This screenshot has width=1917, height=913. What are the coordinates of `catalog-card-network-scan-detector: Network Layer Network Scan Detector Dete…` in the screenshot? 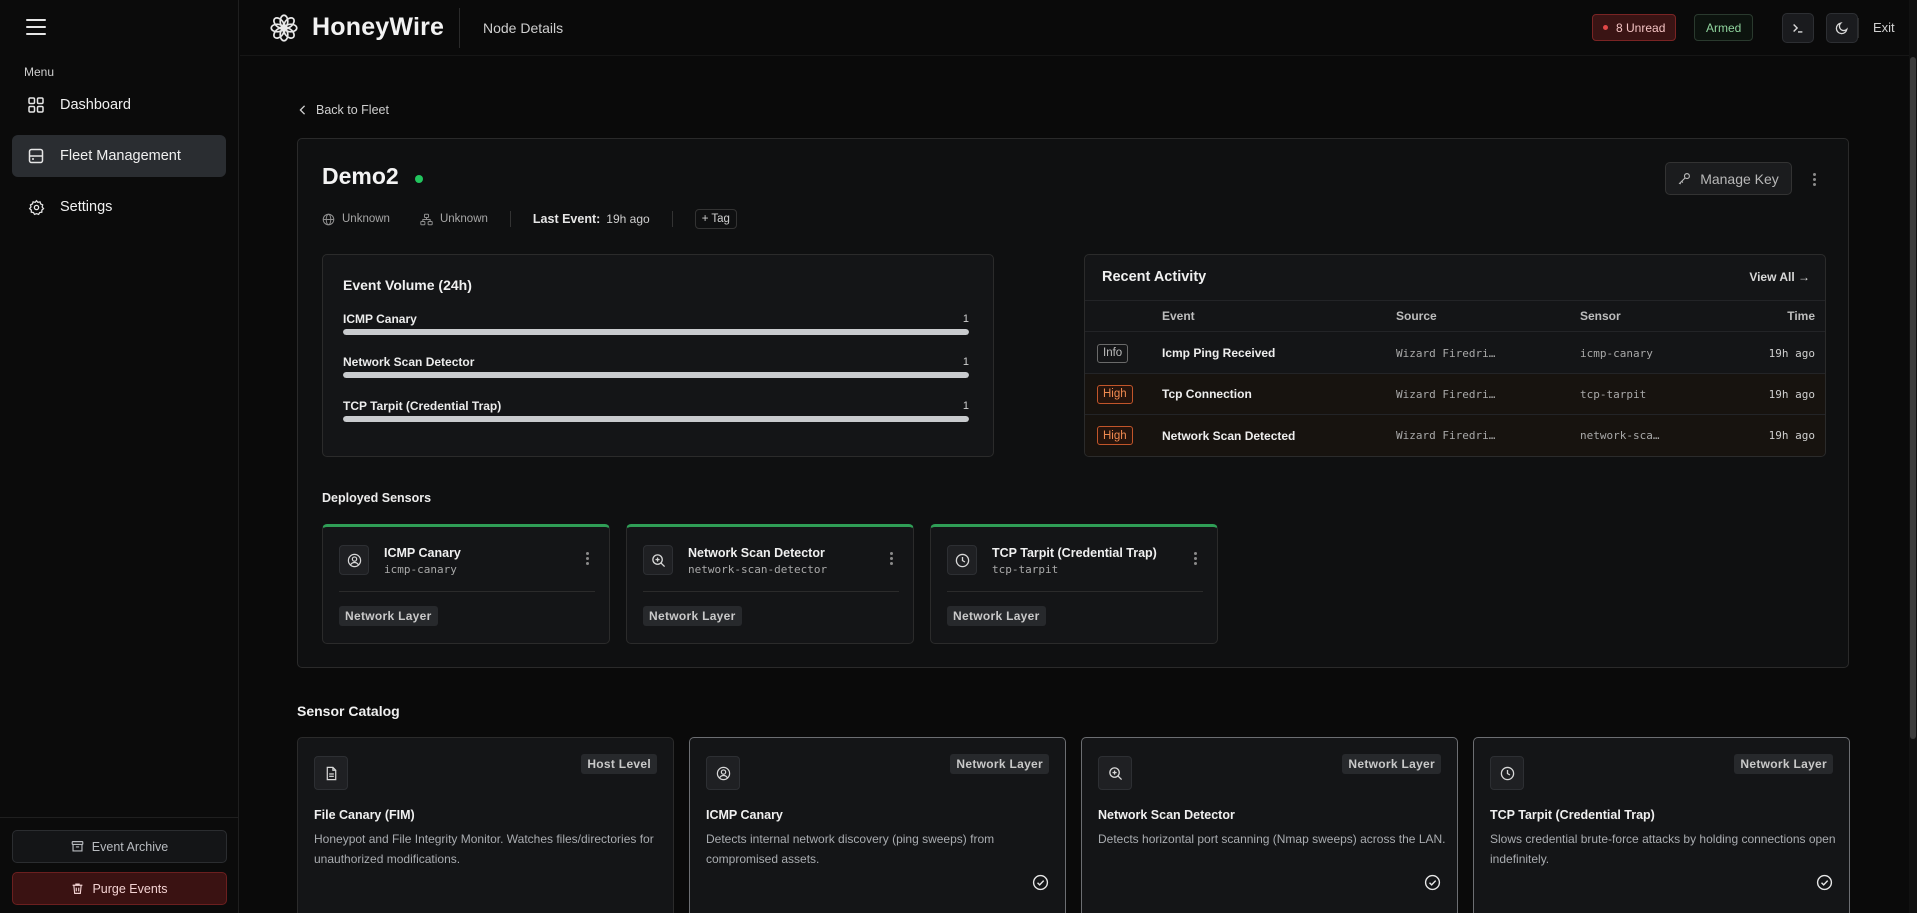 It's located at (1269, 825).